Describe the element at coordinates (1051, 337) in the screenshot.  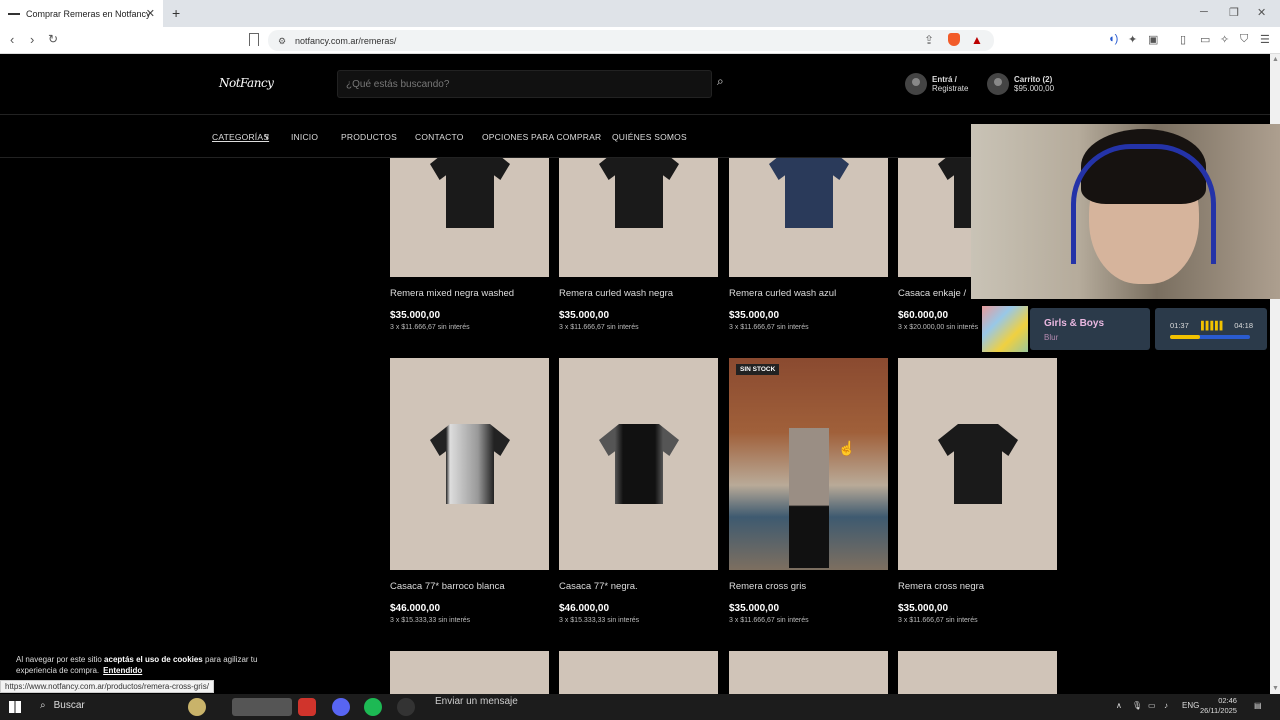
I see `song-artist: Blur` at that location.